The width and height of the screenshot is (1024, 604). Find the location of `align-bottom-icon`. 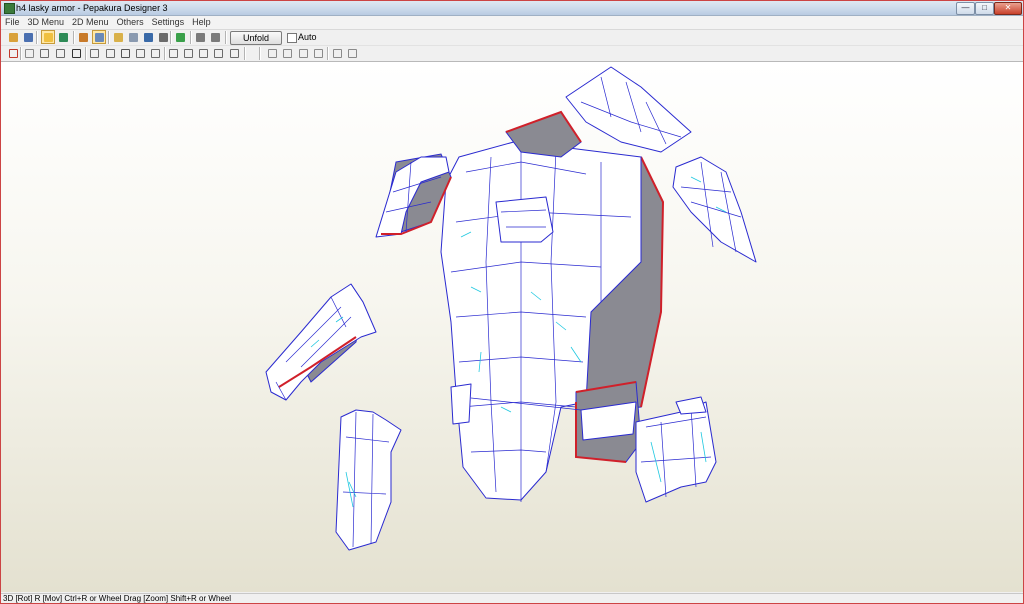

align-bottom-icon is located at coordinates (318, 53).